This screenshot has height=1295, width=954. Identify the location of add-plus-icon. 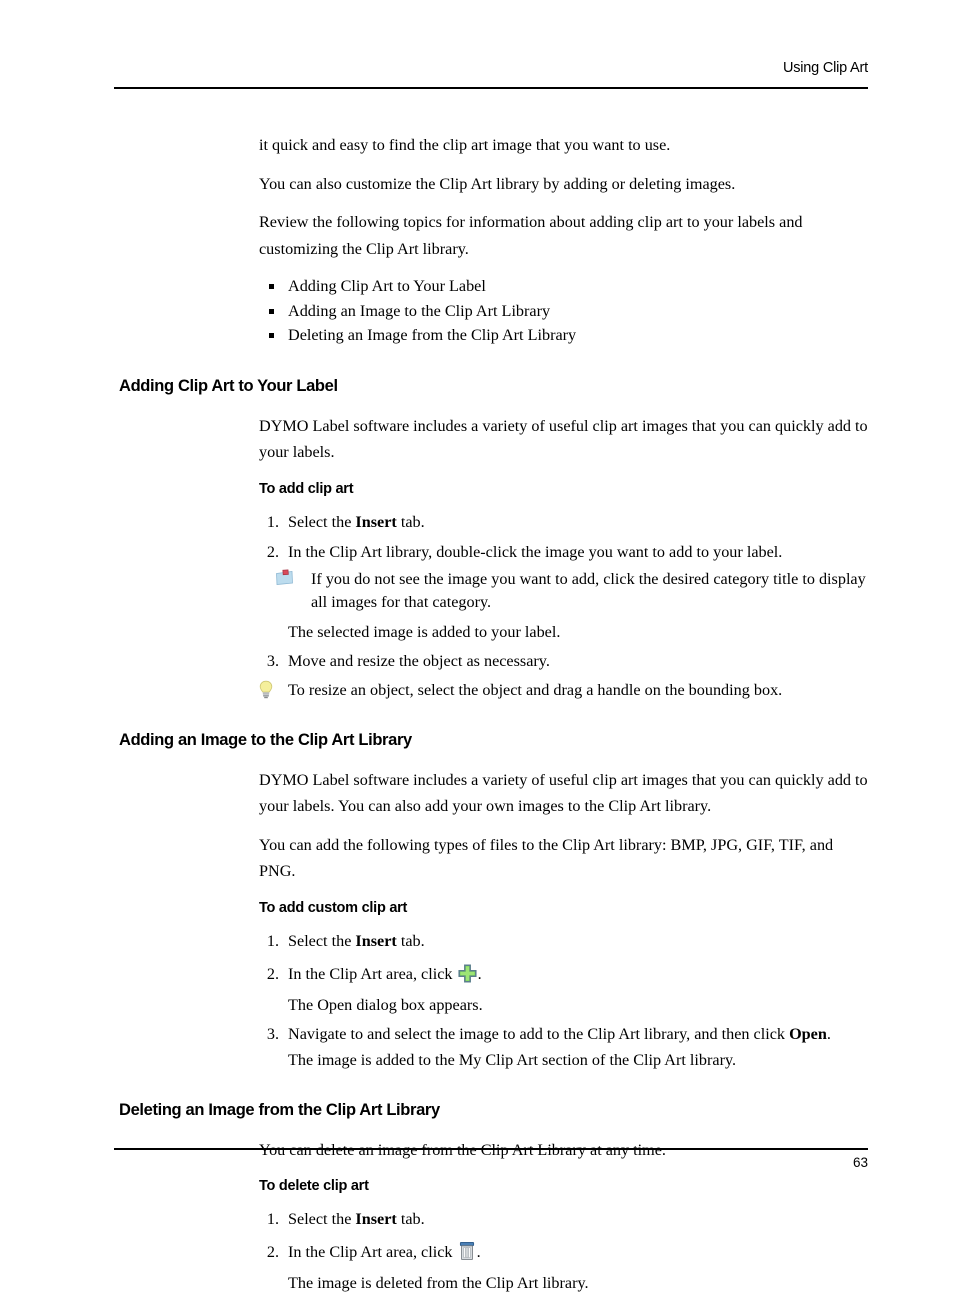
(467, 976).